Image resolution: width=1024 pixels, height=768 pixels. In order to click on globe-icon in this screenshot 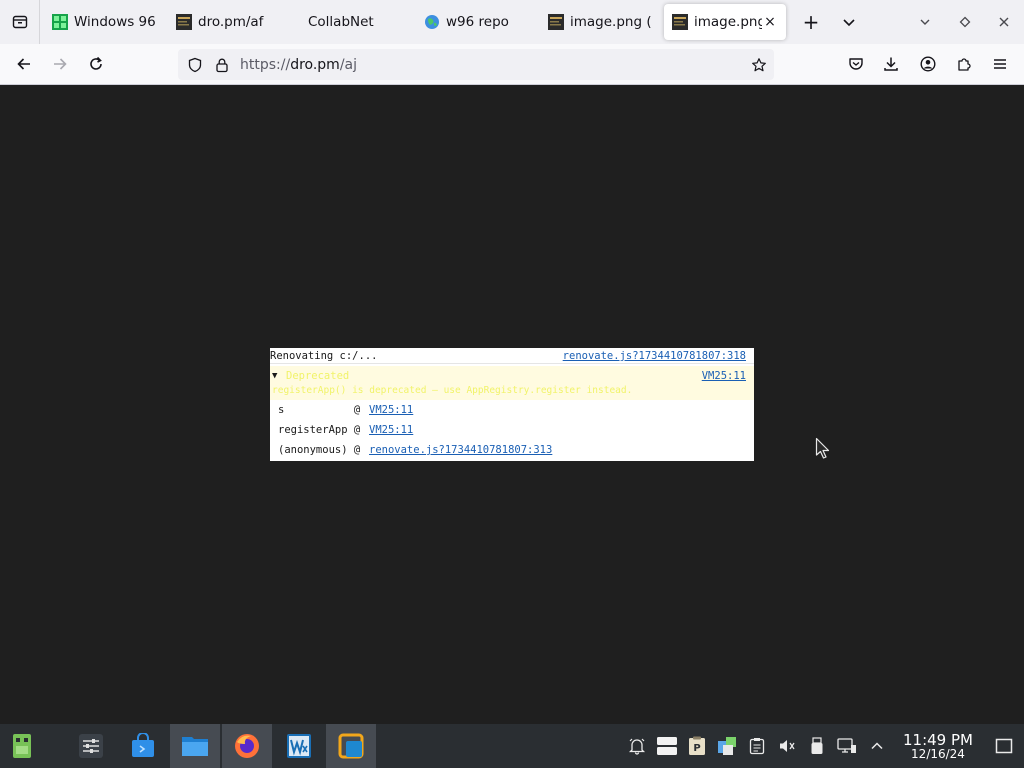, I will do `click(432, 22)`.